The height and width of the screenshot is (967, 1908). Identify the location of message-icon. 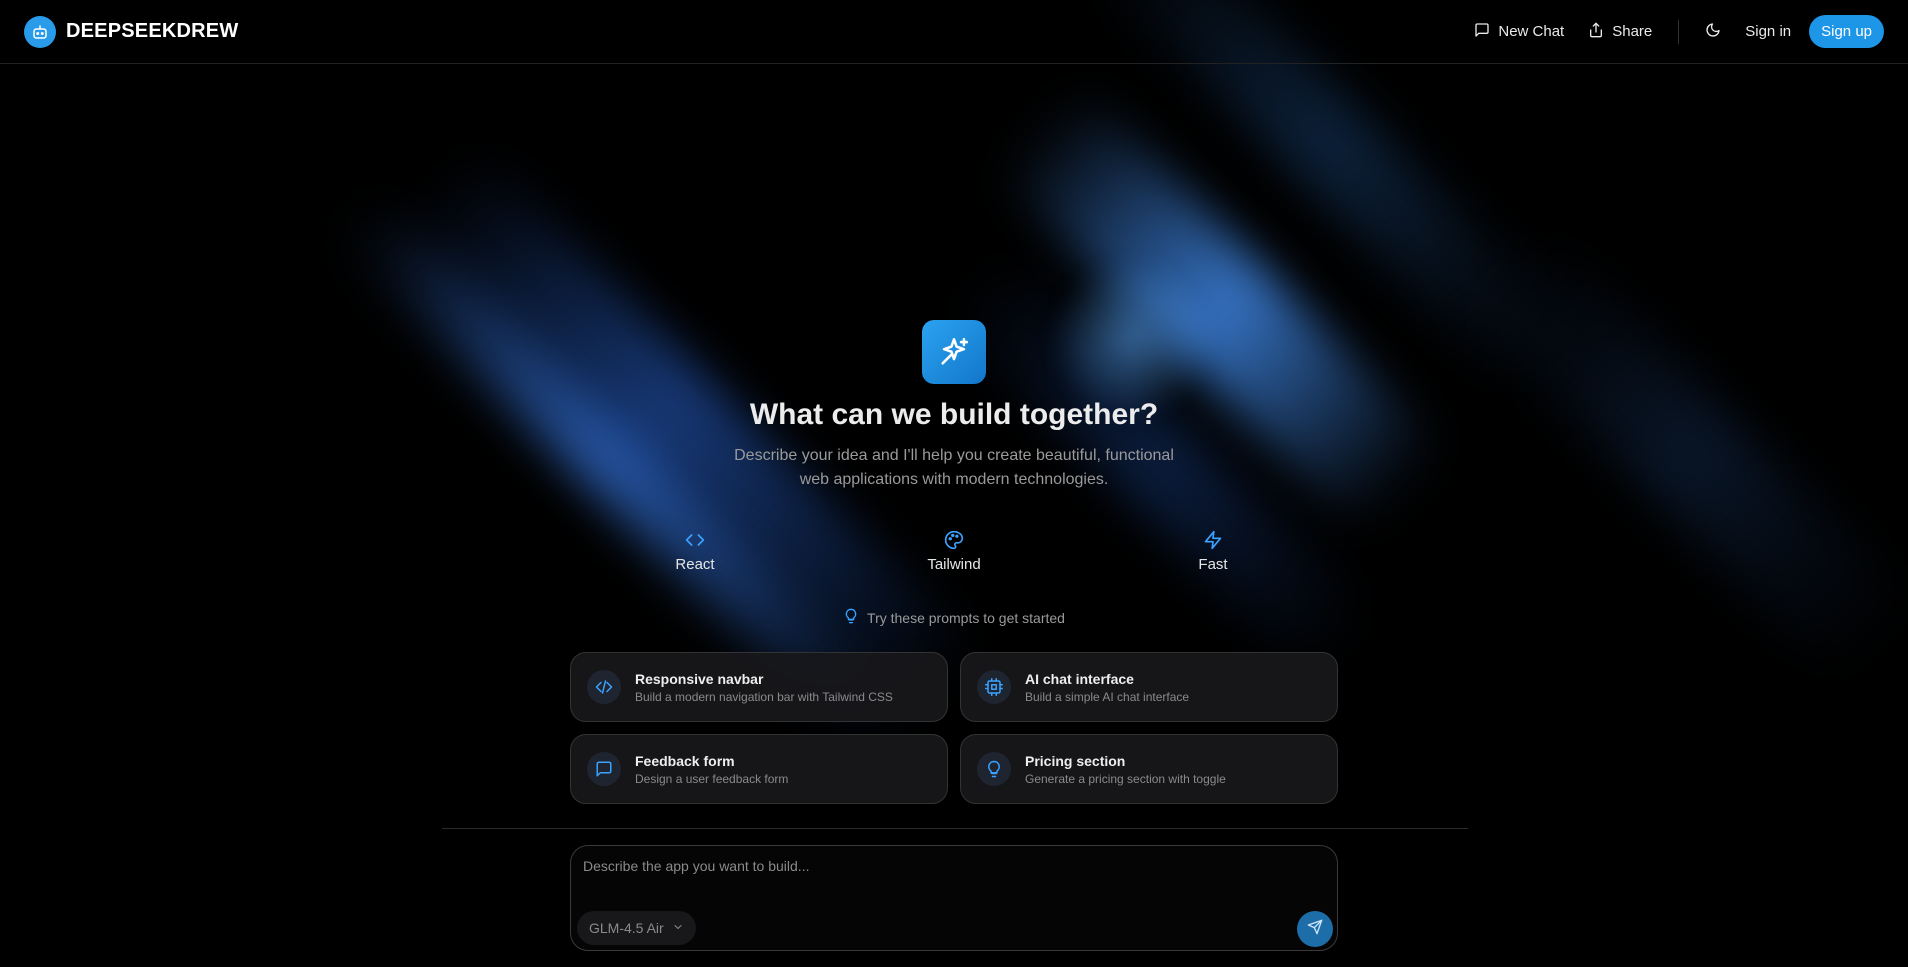
(604, 769).